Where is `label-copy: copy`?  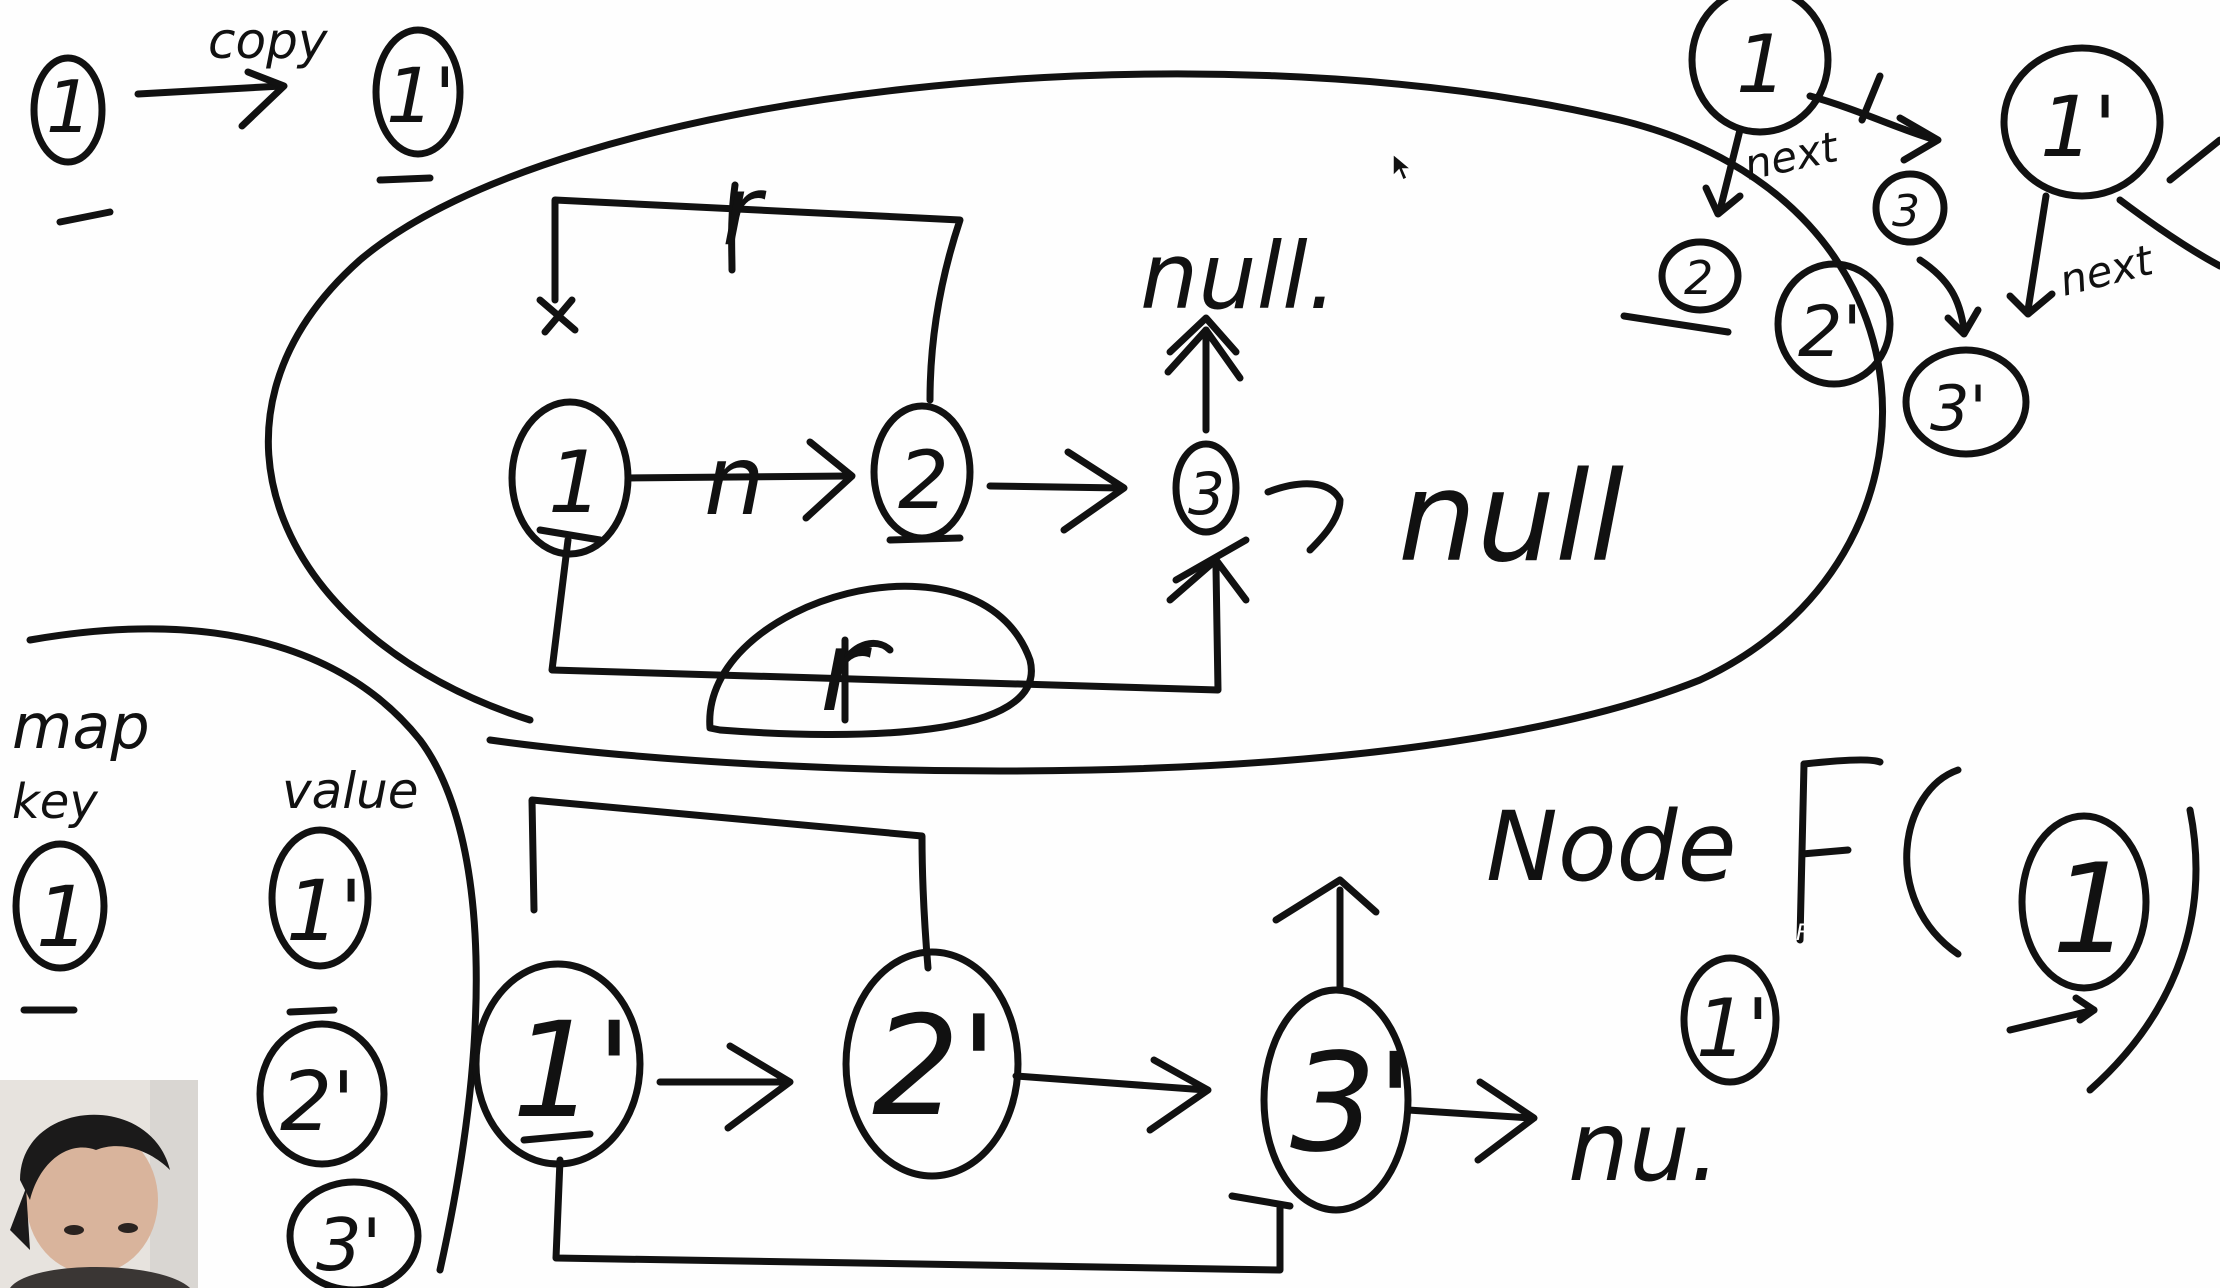 label-copy: copy is located at coordinates (268, 41).